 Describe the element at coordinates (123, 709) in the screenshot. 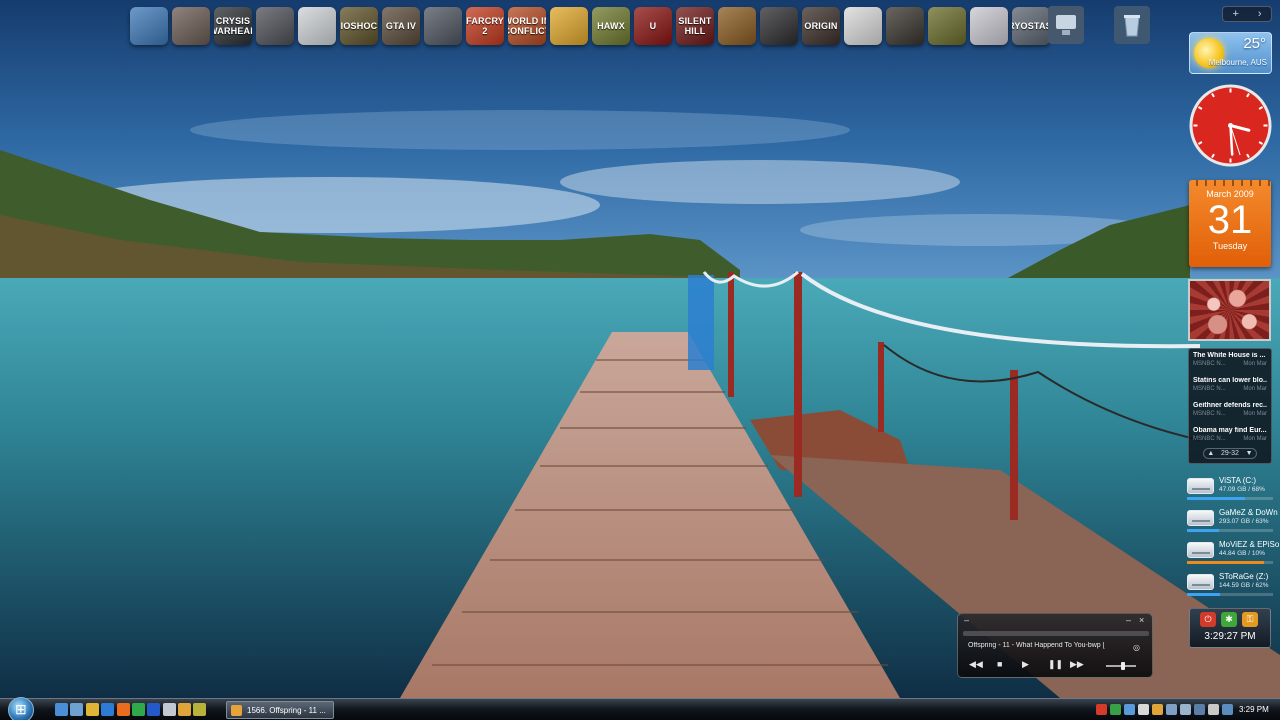

I see `firefox-icon` at that location.